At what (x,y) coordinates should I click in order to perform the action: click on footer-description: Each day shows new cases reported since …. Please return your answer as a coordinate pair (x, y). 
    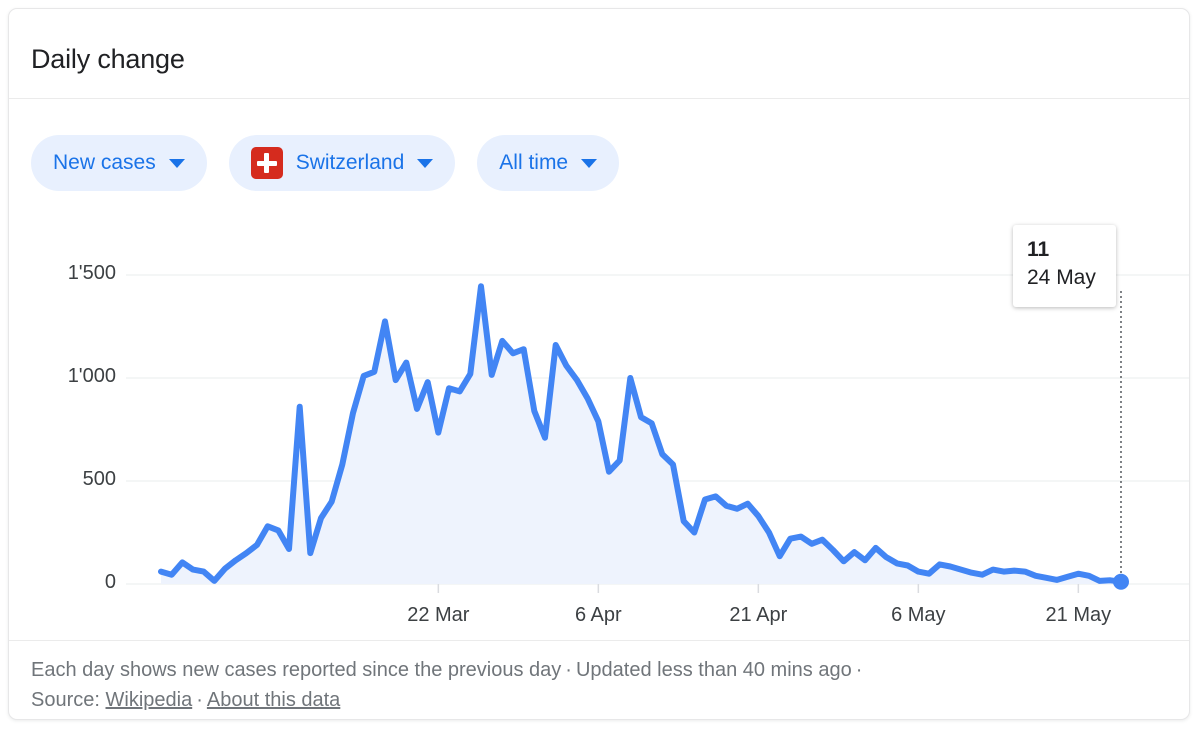
    Looking at the image, I should click on (296, 670).